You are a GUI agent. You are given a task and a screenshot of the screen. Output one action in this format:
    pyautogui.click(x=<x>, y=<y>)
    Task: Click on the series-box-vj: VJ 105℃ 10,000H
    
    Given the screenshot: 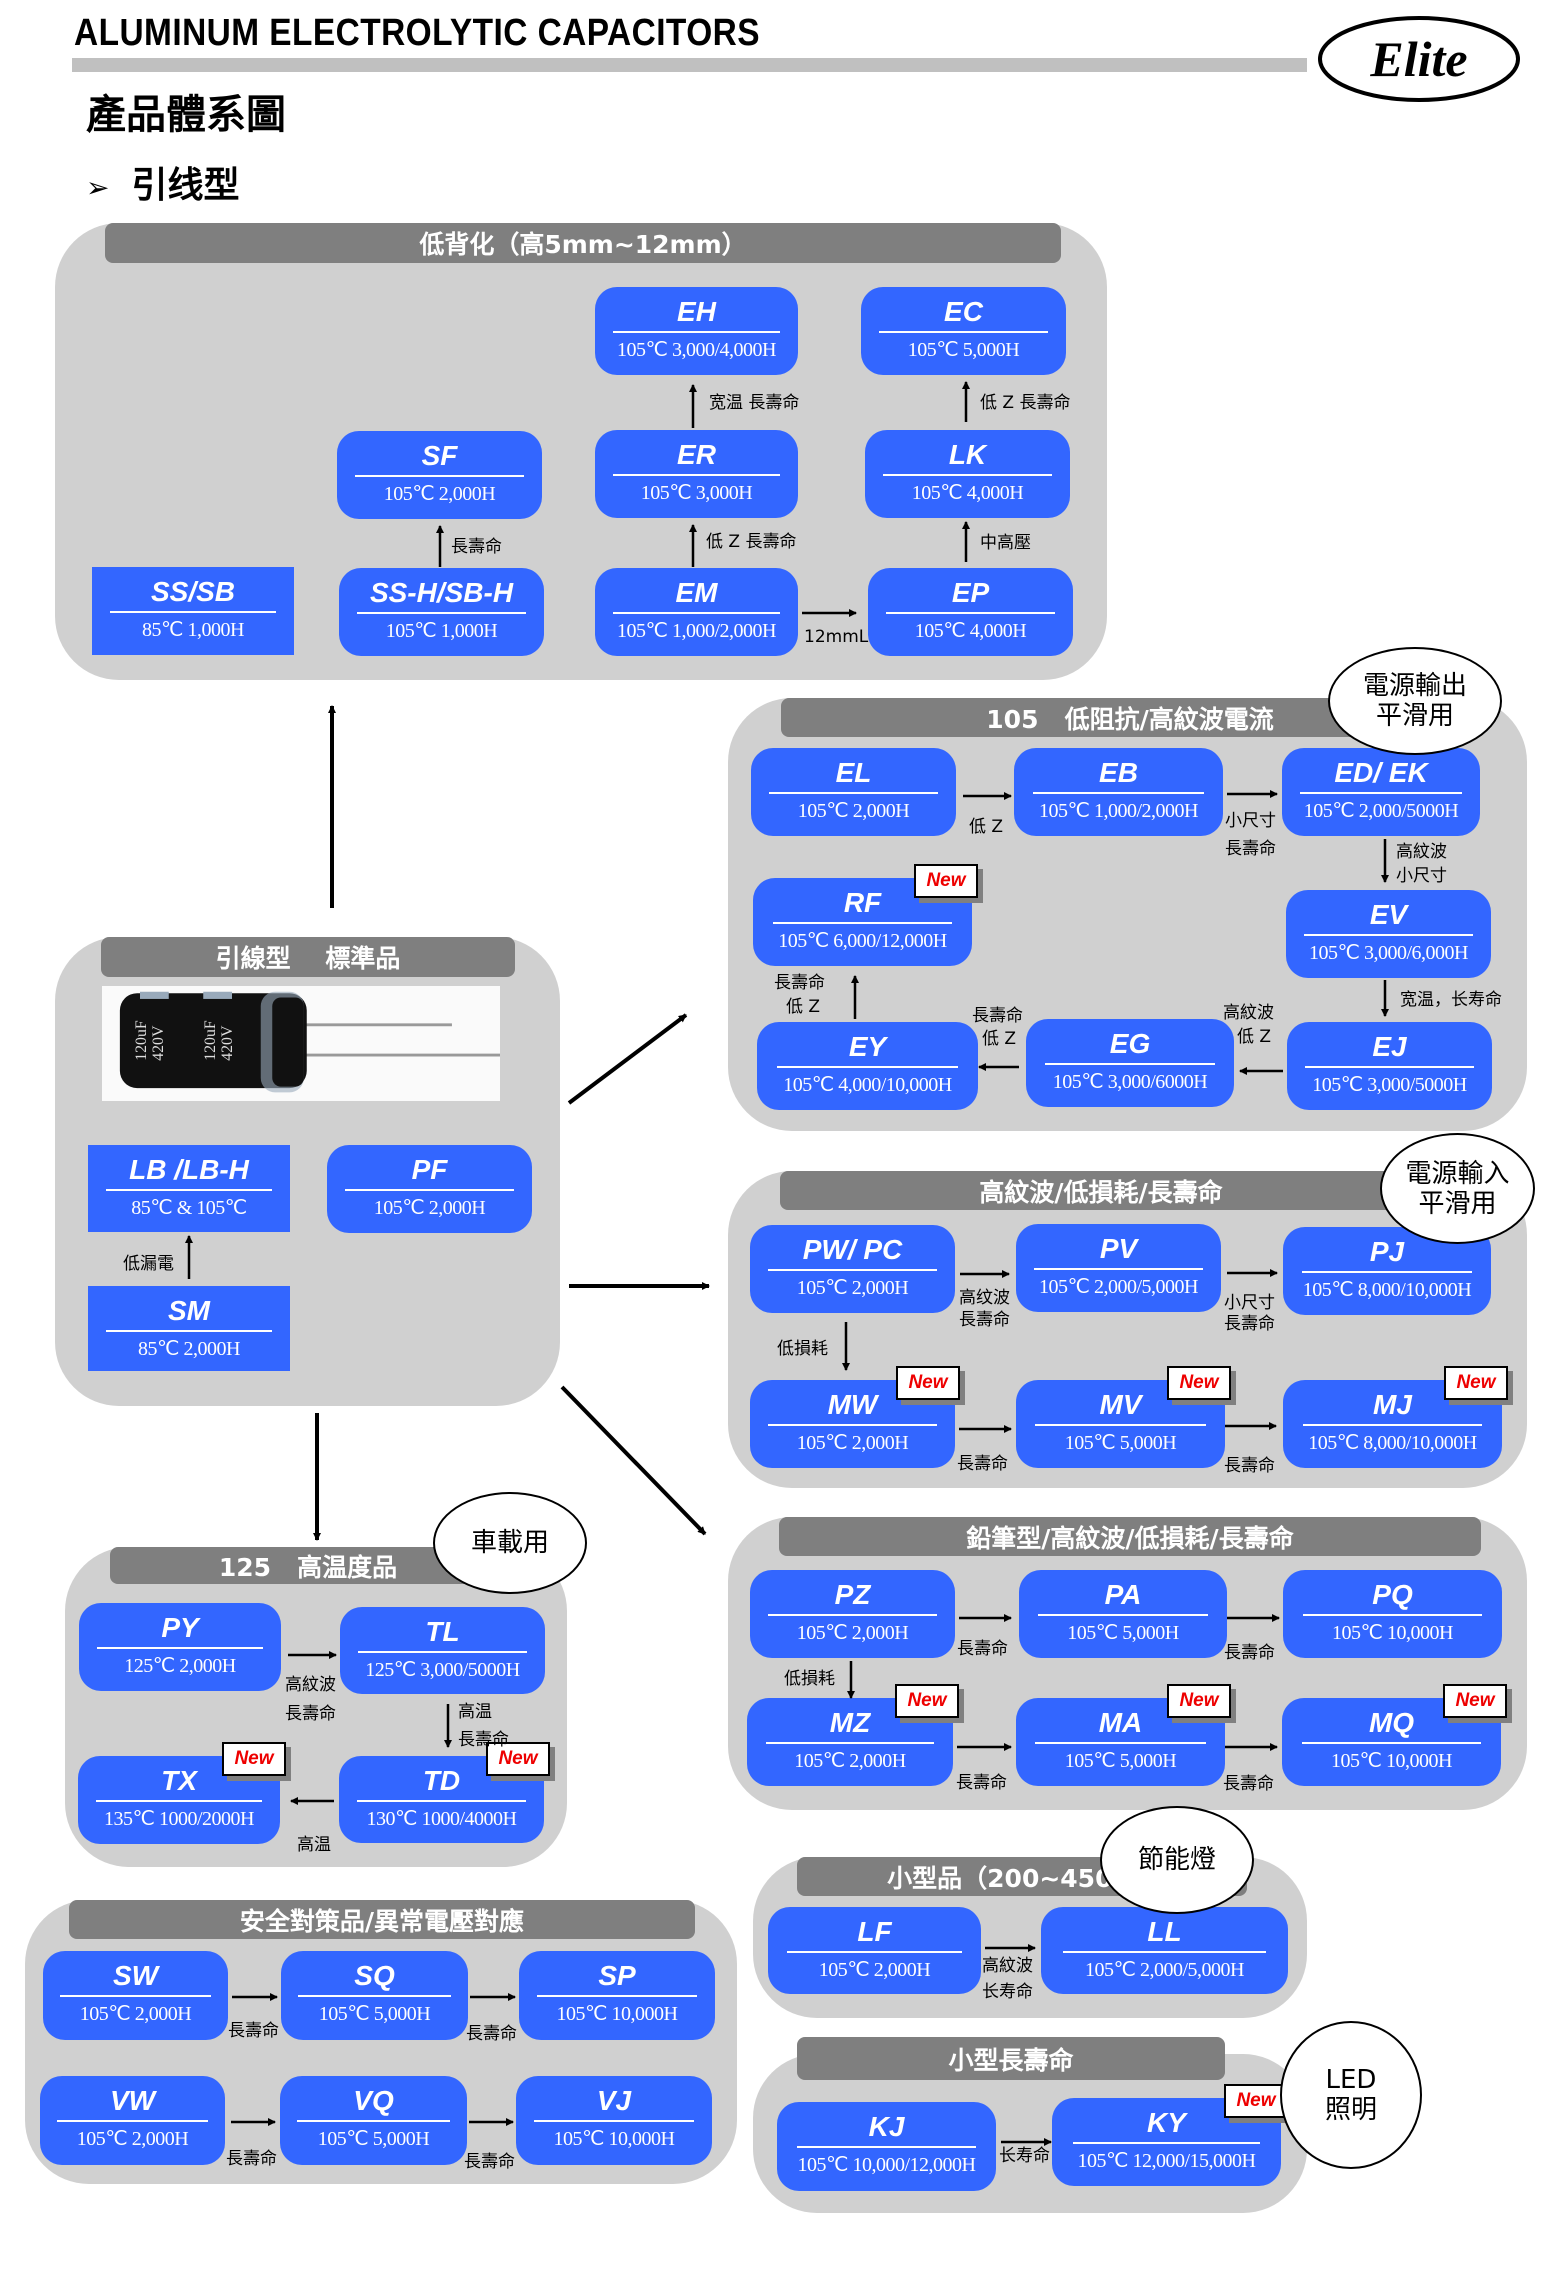 What is the action you would take?
    pyautogui.click(x=614, y=2120)
    